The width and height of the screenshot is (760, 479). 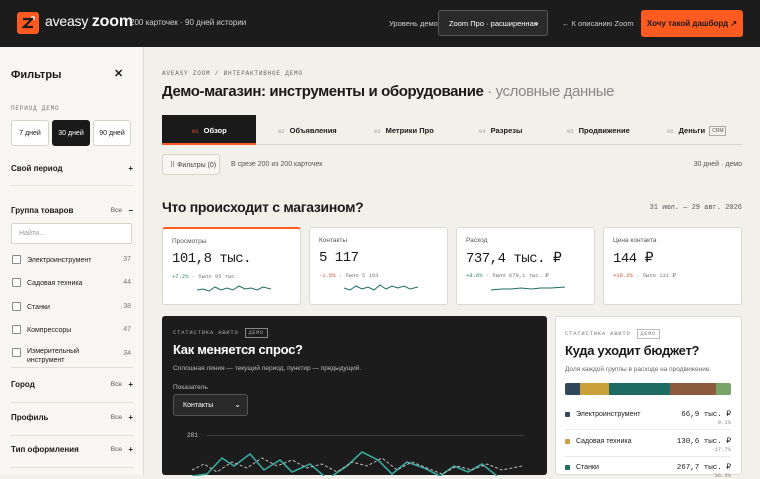 What do you see at coordinates (413, 23) in the screenshot?
I see `level-label: Уровень демо` at bounding box center [413, 23].